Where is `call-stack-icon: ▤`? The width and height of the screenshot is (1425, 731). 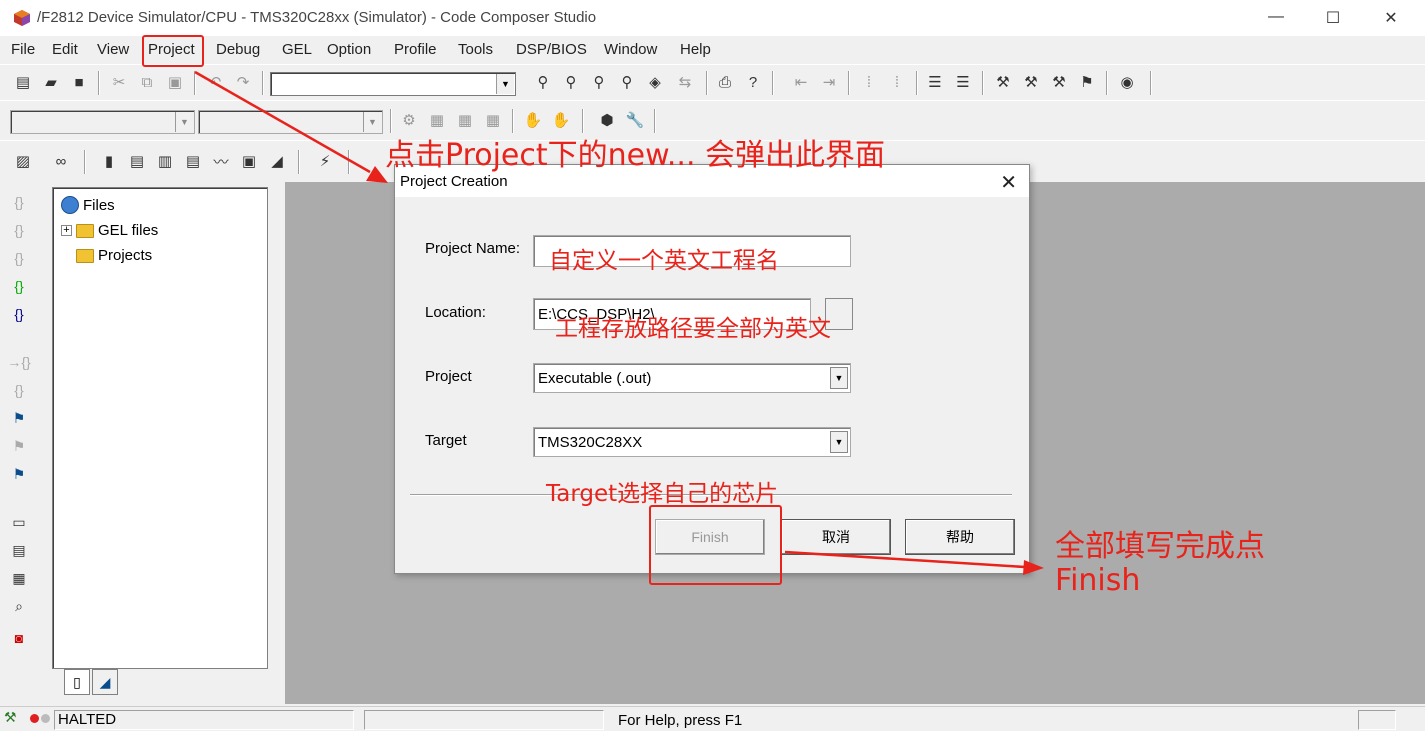 call-stack-icon: ▤ is located at coordinates (193, 161).